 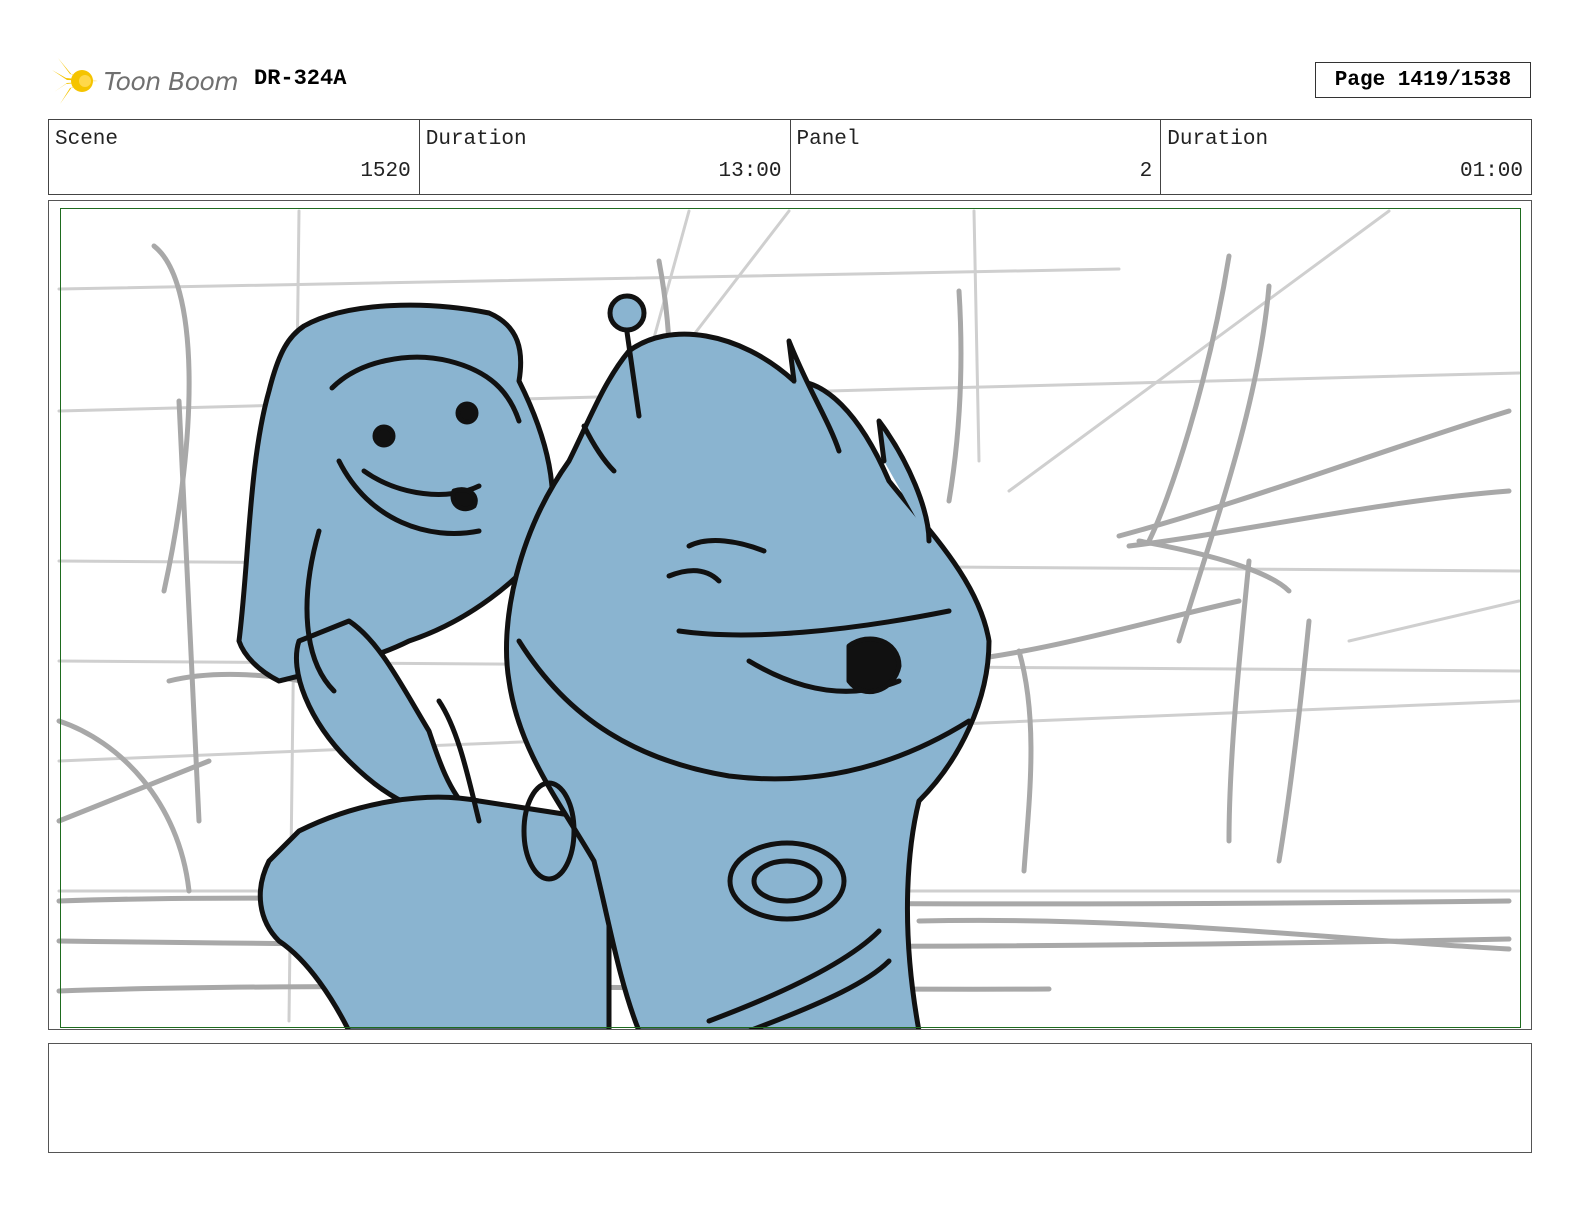 I want to click on scene-label: Scene, so click(x=87, y=139).